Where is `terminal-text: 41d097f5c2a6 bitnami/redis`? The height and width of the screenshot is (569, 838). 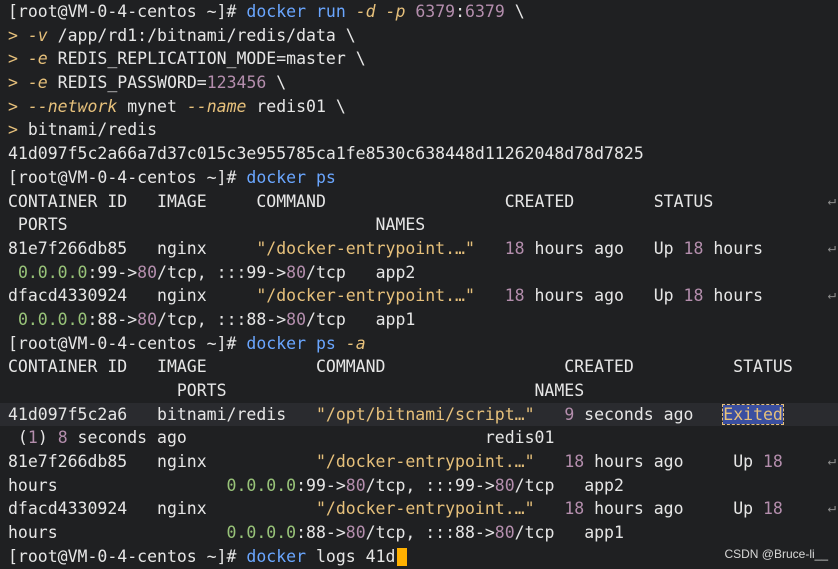 terminal-text: 41d097f5c2a6 bitnami/redis is located at coordinates (162, 414).